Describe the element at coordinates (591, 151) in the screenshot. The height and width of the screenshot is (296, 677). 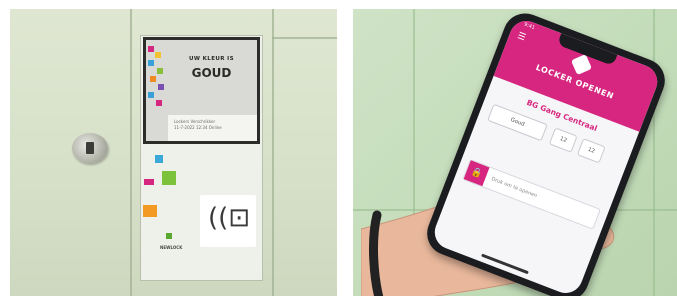
I see `number-field: 12` at that location.